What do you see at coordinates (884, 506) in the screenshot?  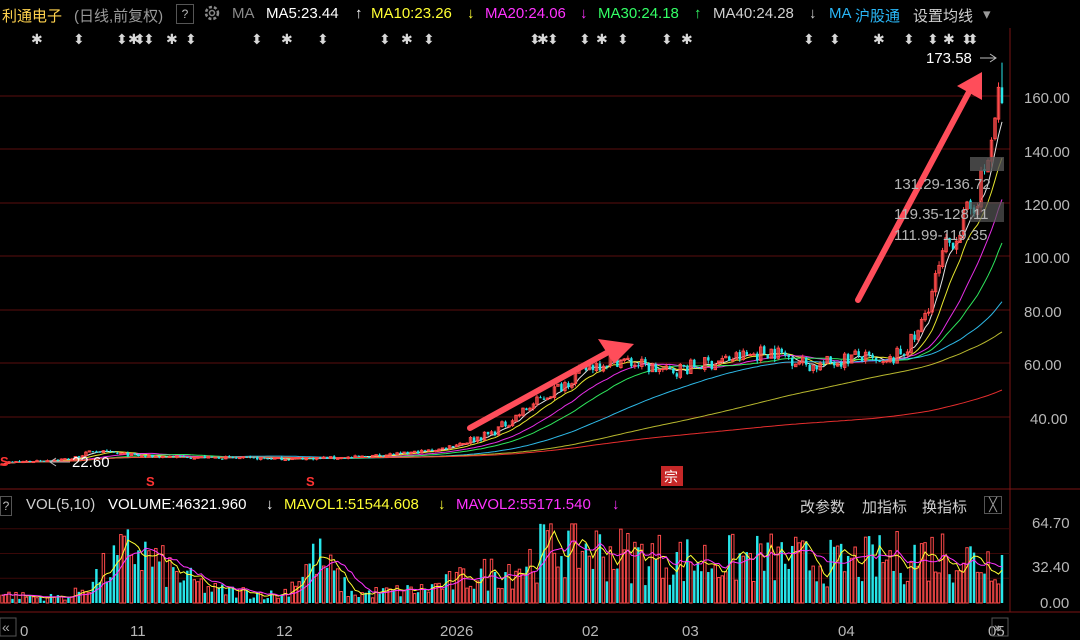 I see `add-indicator-button: 加指标` at bounding box center [884, 506].